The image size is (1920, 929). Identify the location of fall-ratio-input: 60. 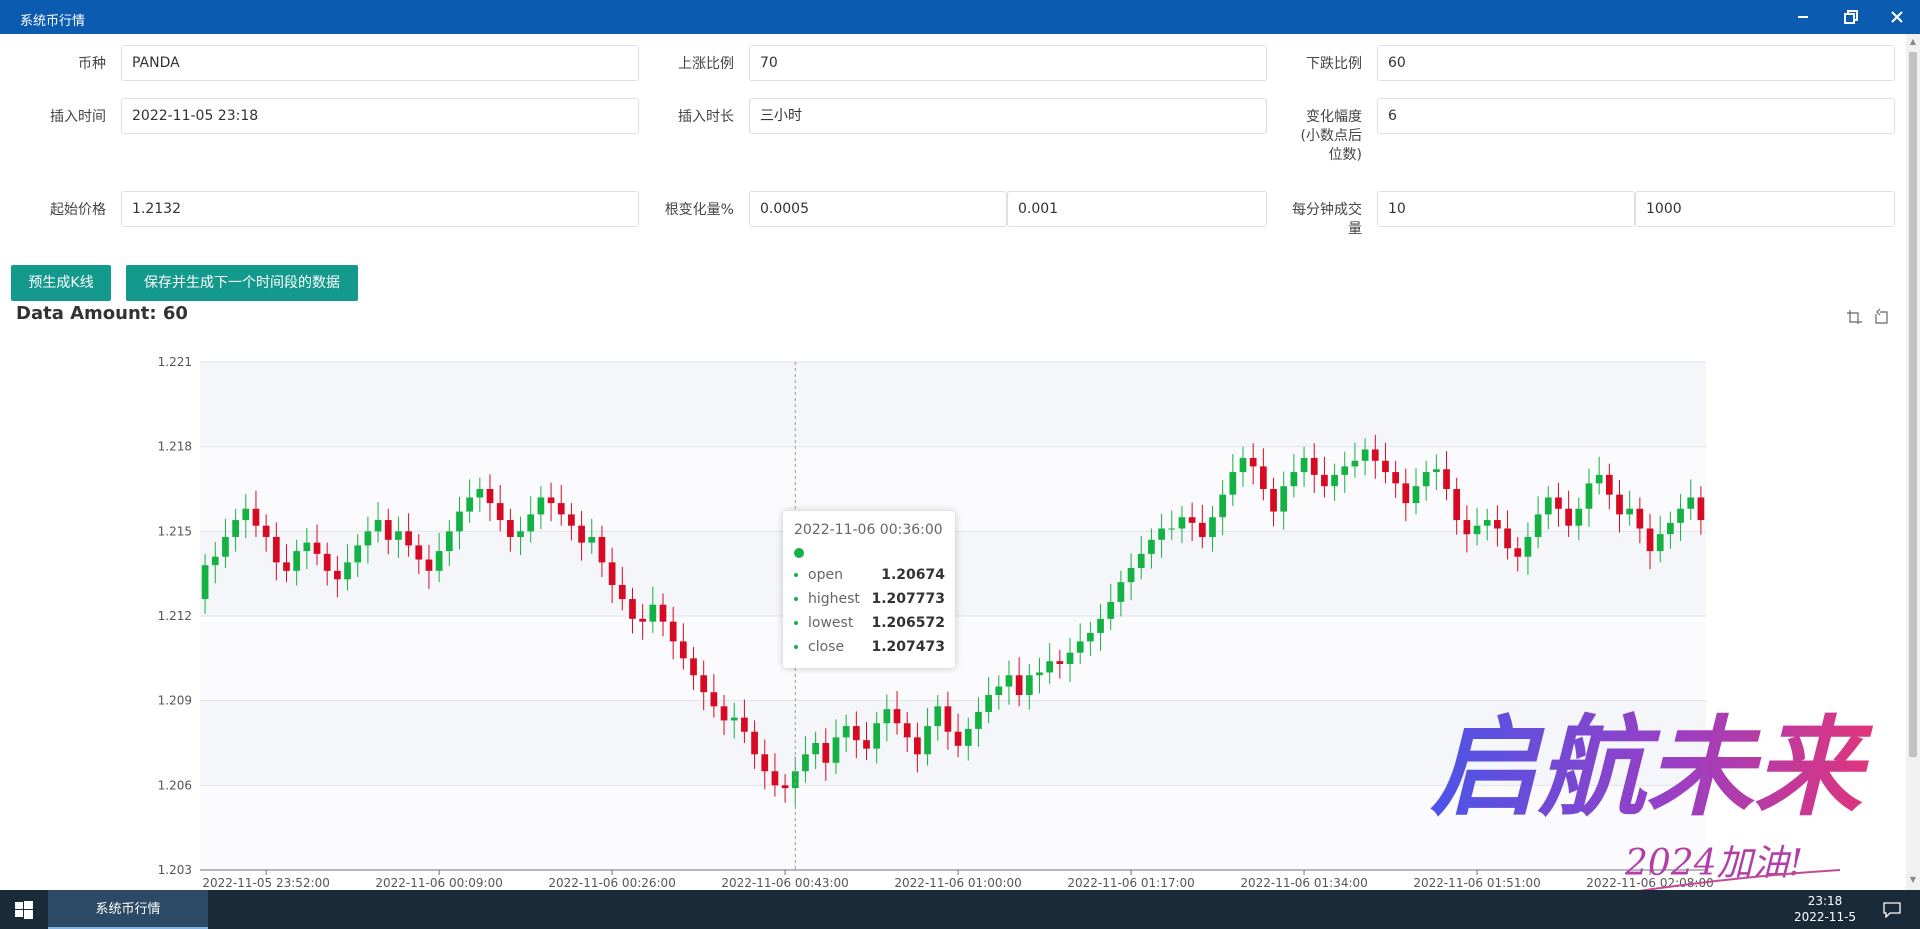
(1636, 63).